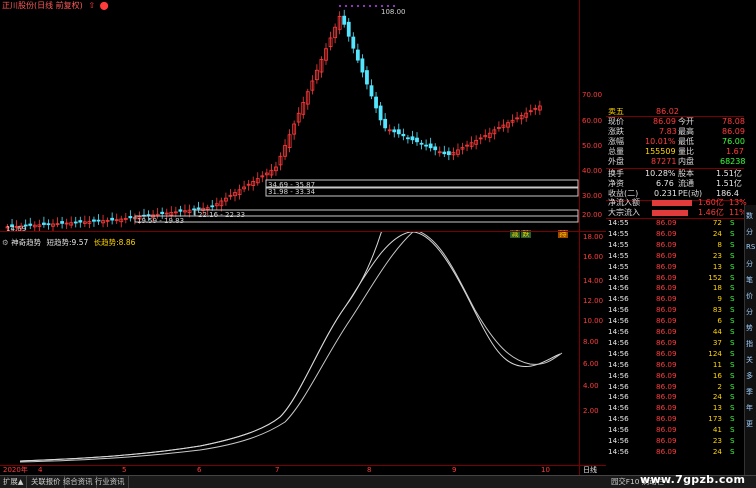 The height and width of the screenshot is (488, 756). Describe the element at coordinates (671, 364) in the screenshot. I see `tick-row: 14:56 86.09 11 S` at that location.